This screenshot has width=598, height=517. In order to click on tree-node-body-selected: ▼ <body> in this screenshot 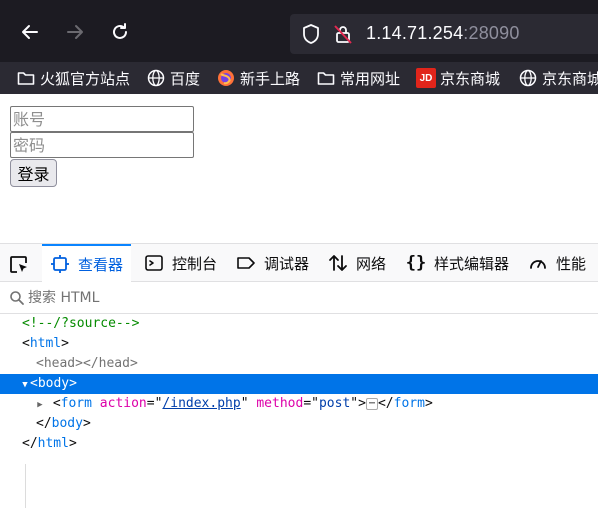, I will do `click(299, 384)`.